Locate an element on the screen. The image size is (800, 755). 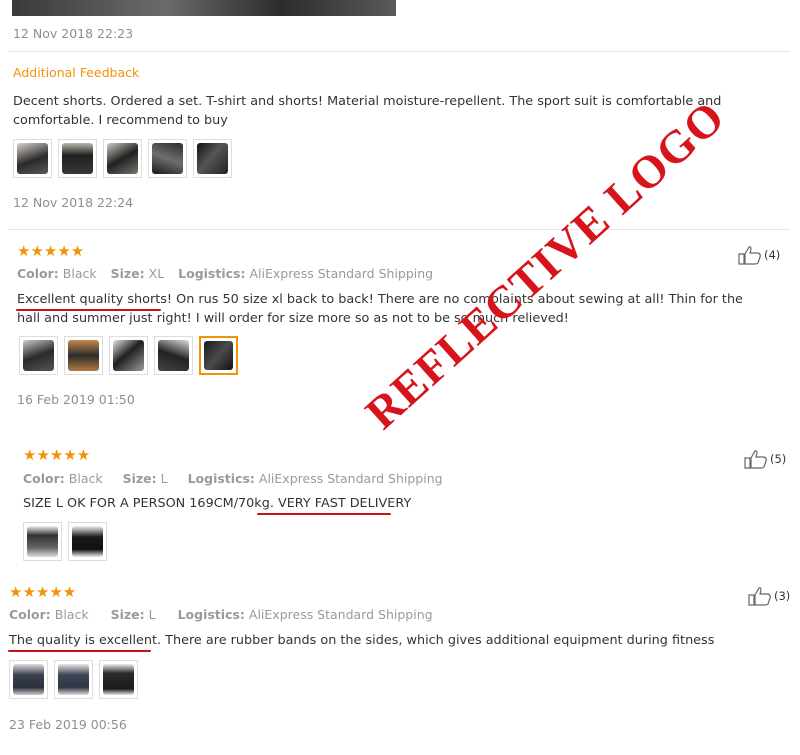
helpful-button: (5) is located at coordinates (765, 459).